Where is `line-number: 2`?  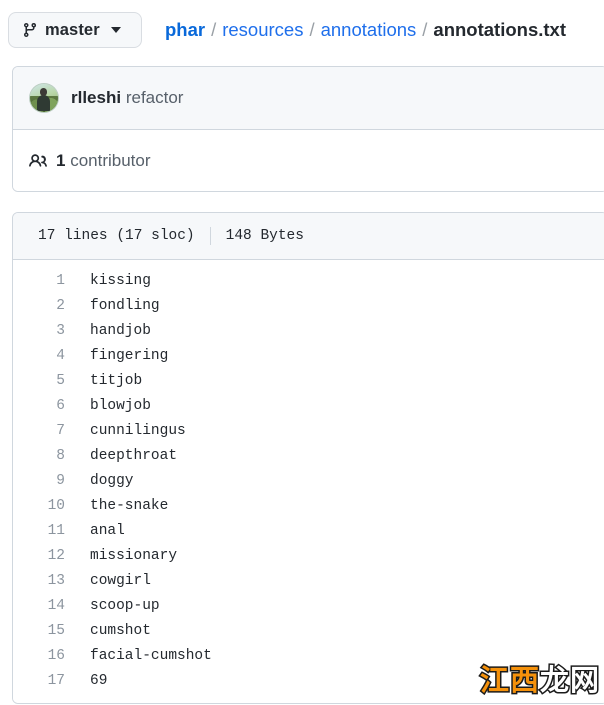
line-number: 2 is located at coordinates (39, 306).